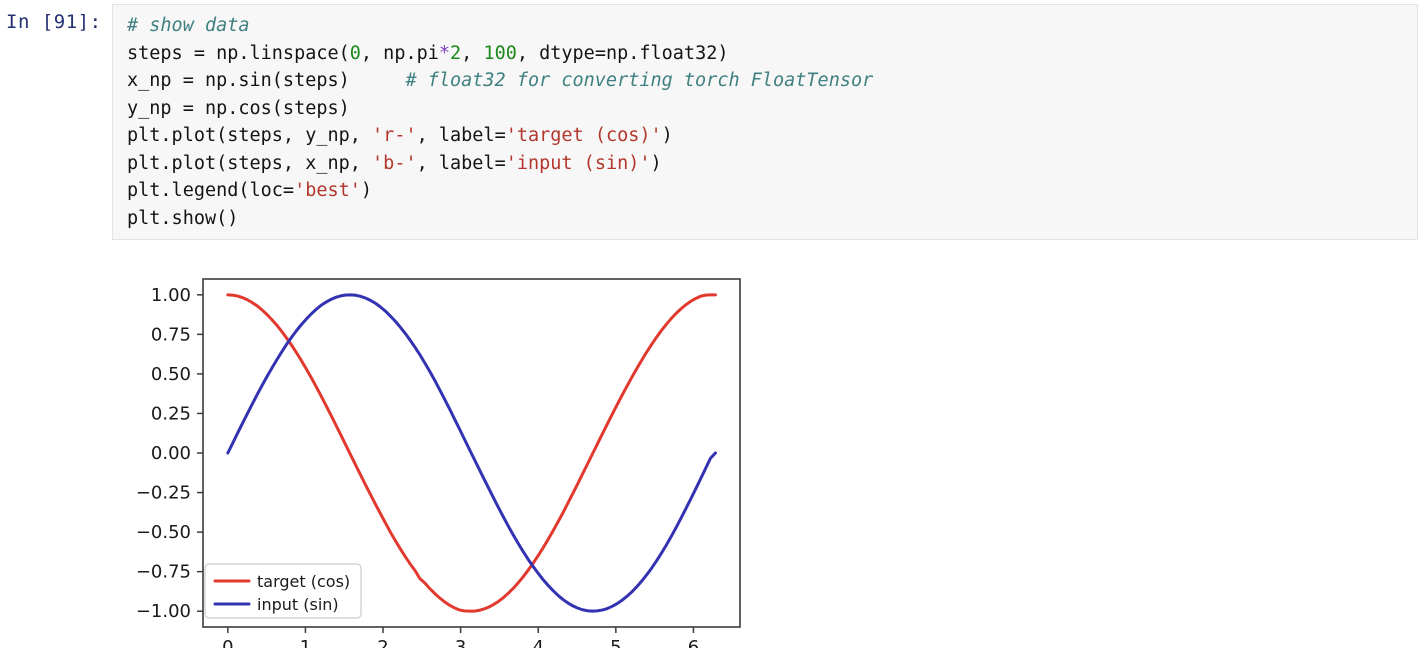  I want to click on code-token-plain: , dtype=np.float32), so click(622, 53).